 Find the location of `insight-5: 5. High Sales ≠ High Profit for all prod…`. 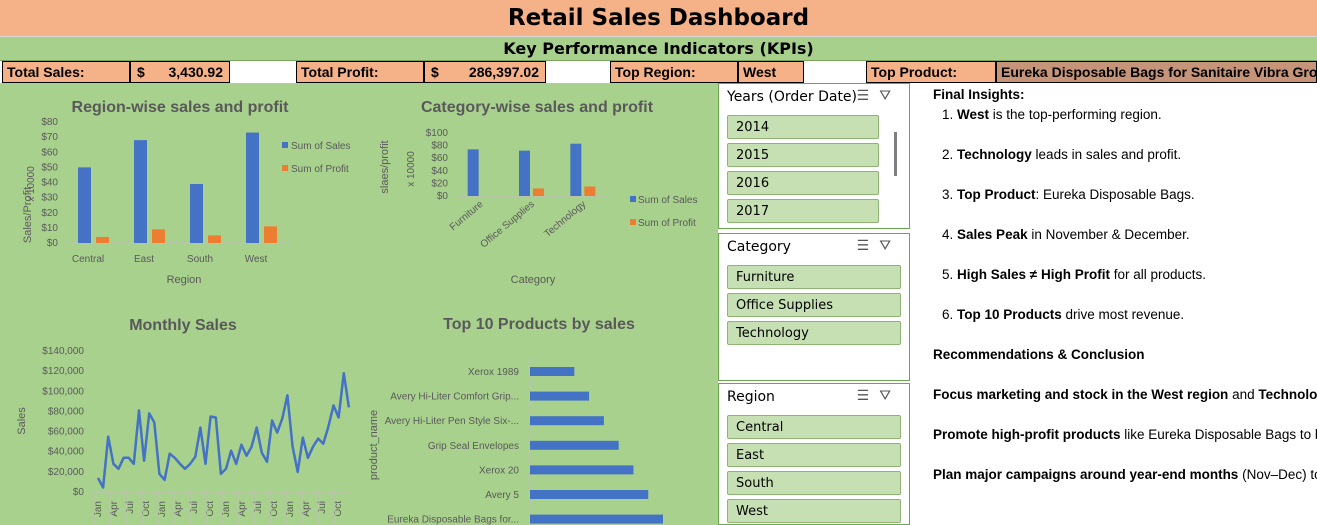

insight-5: 5. High Sales ≠ High Profit for all prod… is located at coordinates (1074, 274).